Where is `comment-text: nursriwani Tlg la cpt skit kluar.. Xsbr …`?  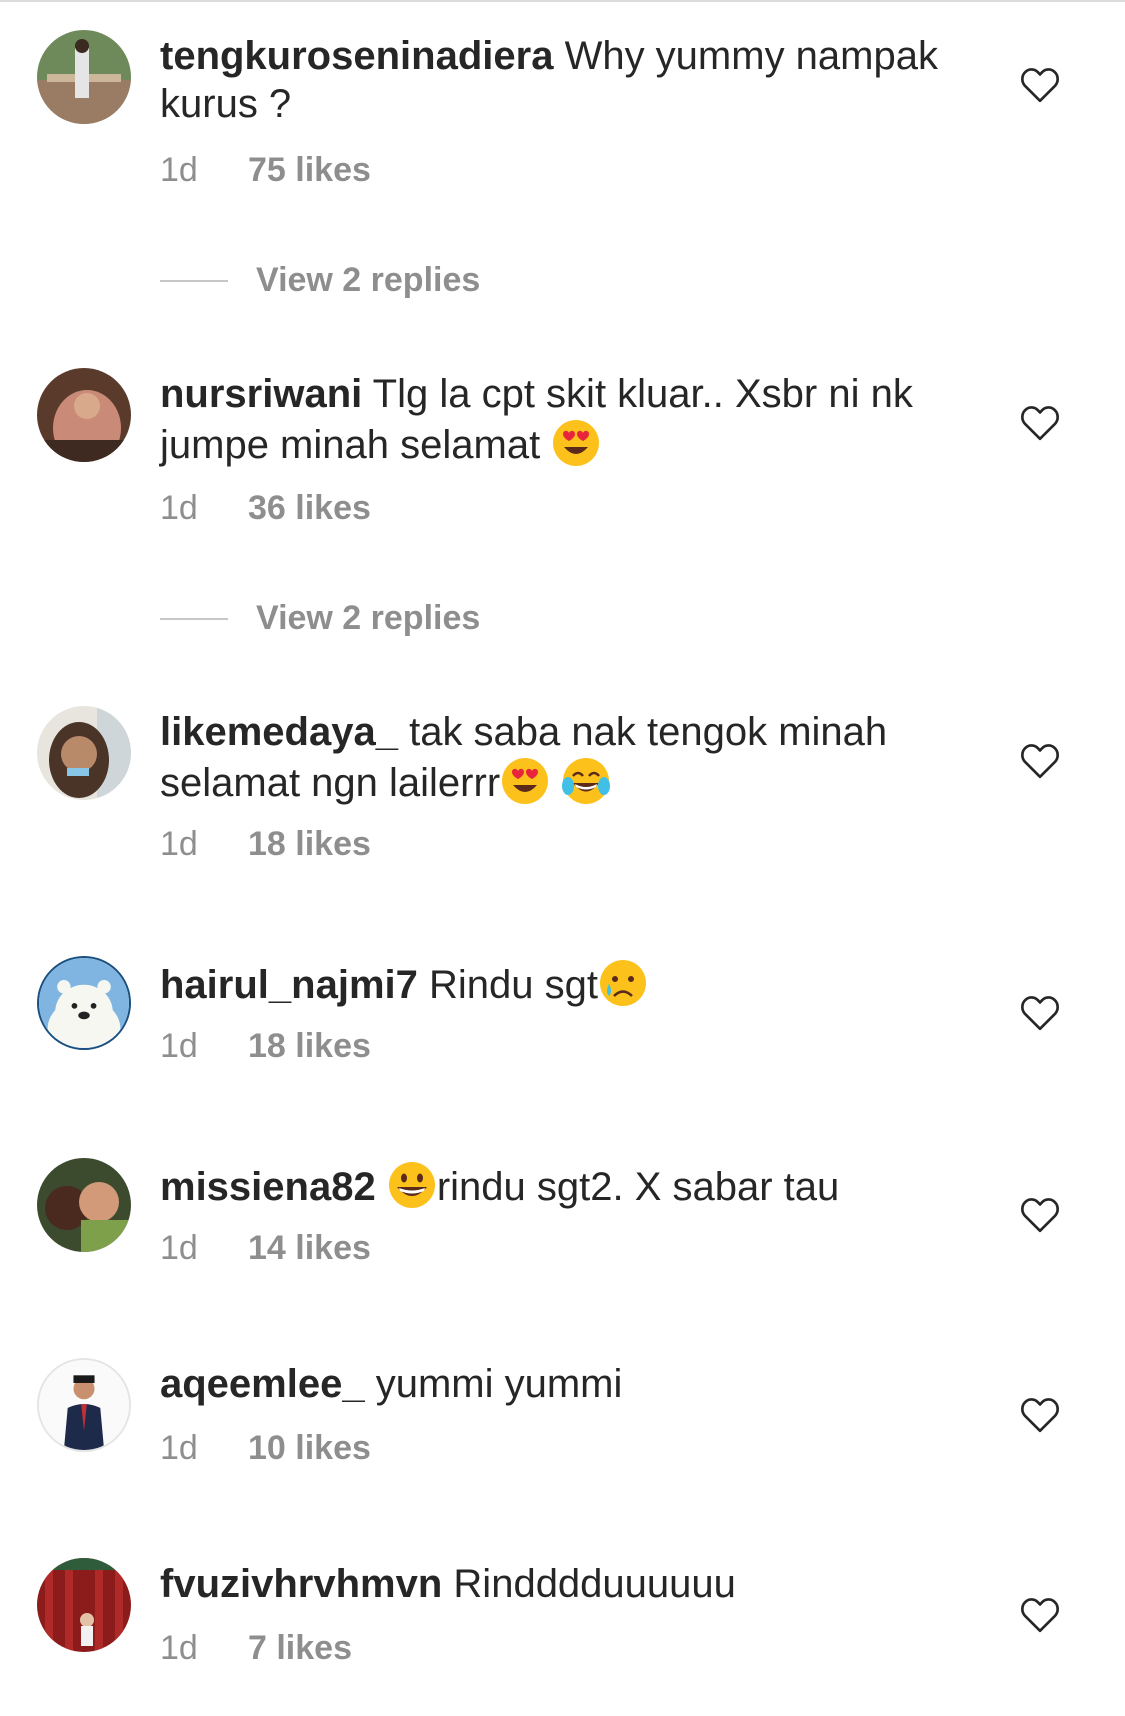 comment-text: nursriwani Tlg la cpt skit kluar.. Xsbr … is located at coordinates (555, 419).